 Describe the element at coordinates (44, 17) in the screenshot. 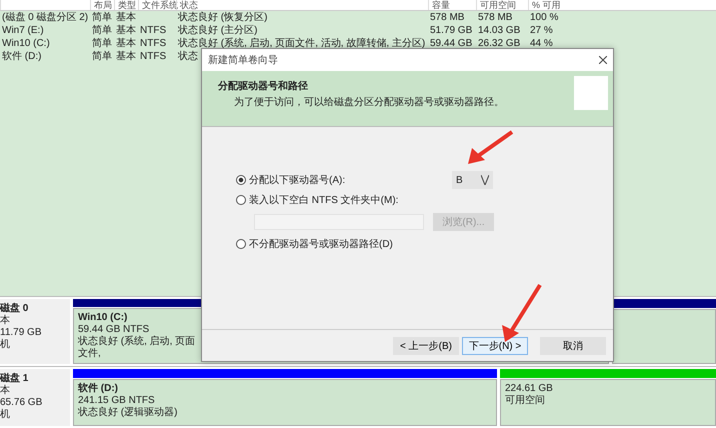

I see `table-cell-text: (磁盘 0 磁盘分区 2)` at that location.